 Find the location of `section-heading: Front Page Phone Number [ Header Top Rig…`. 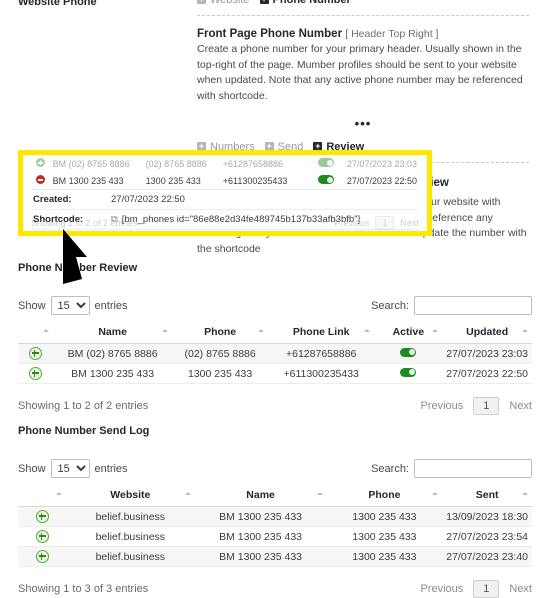

section-heading: Front Page Phone Number [ Header Top Rig… is located at coordinates (363, 34).